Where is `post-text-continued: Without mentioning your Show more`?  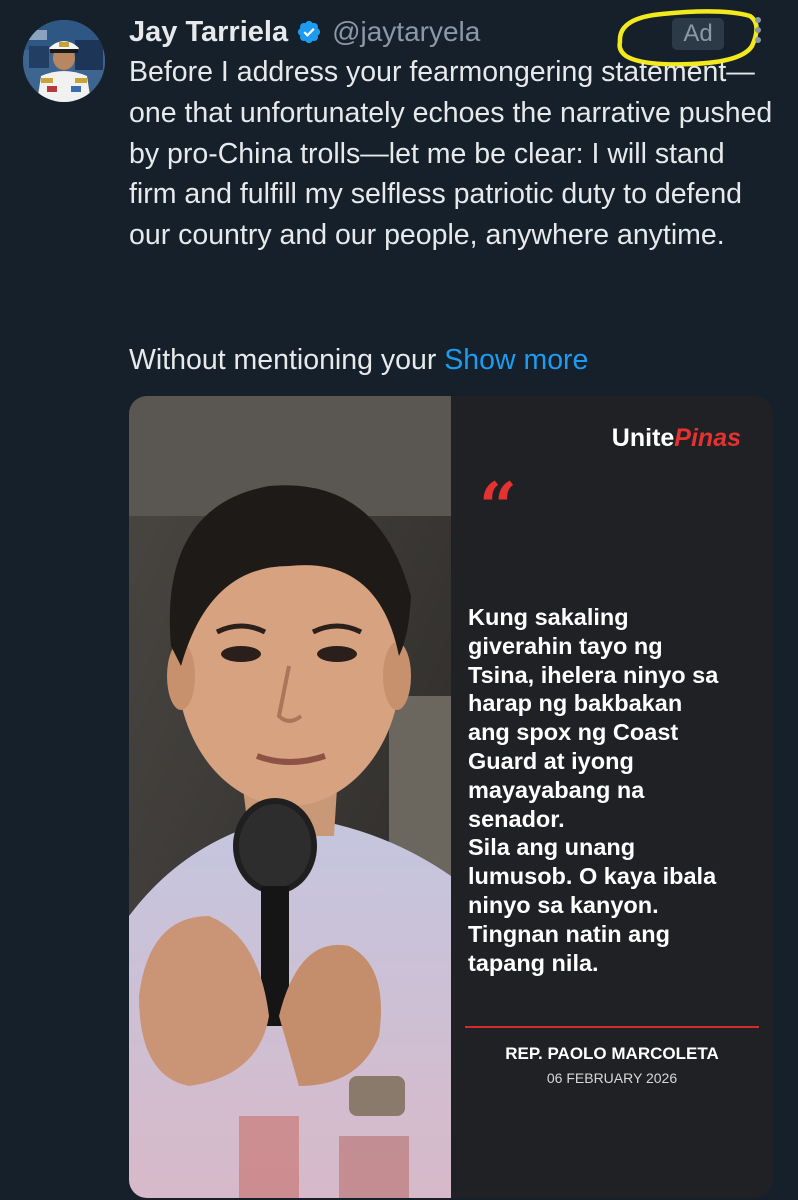 post-text-continued: Without mentioning your Show more is located at coordinates (454, 360).